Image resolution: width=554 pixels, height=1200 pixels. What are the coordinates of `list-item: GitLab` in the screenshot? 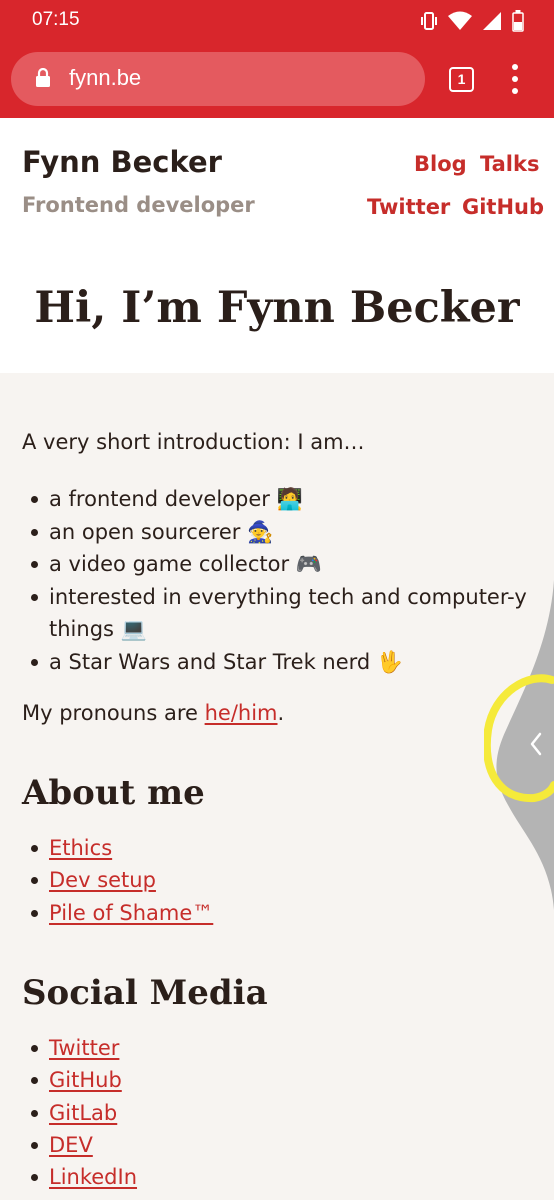 It's located at (277, 1113).